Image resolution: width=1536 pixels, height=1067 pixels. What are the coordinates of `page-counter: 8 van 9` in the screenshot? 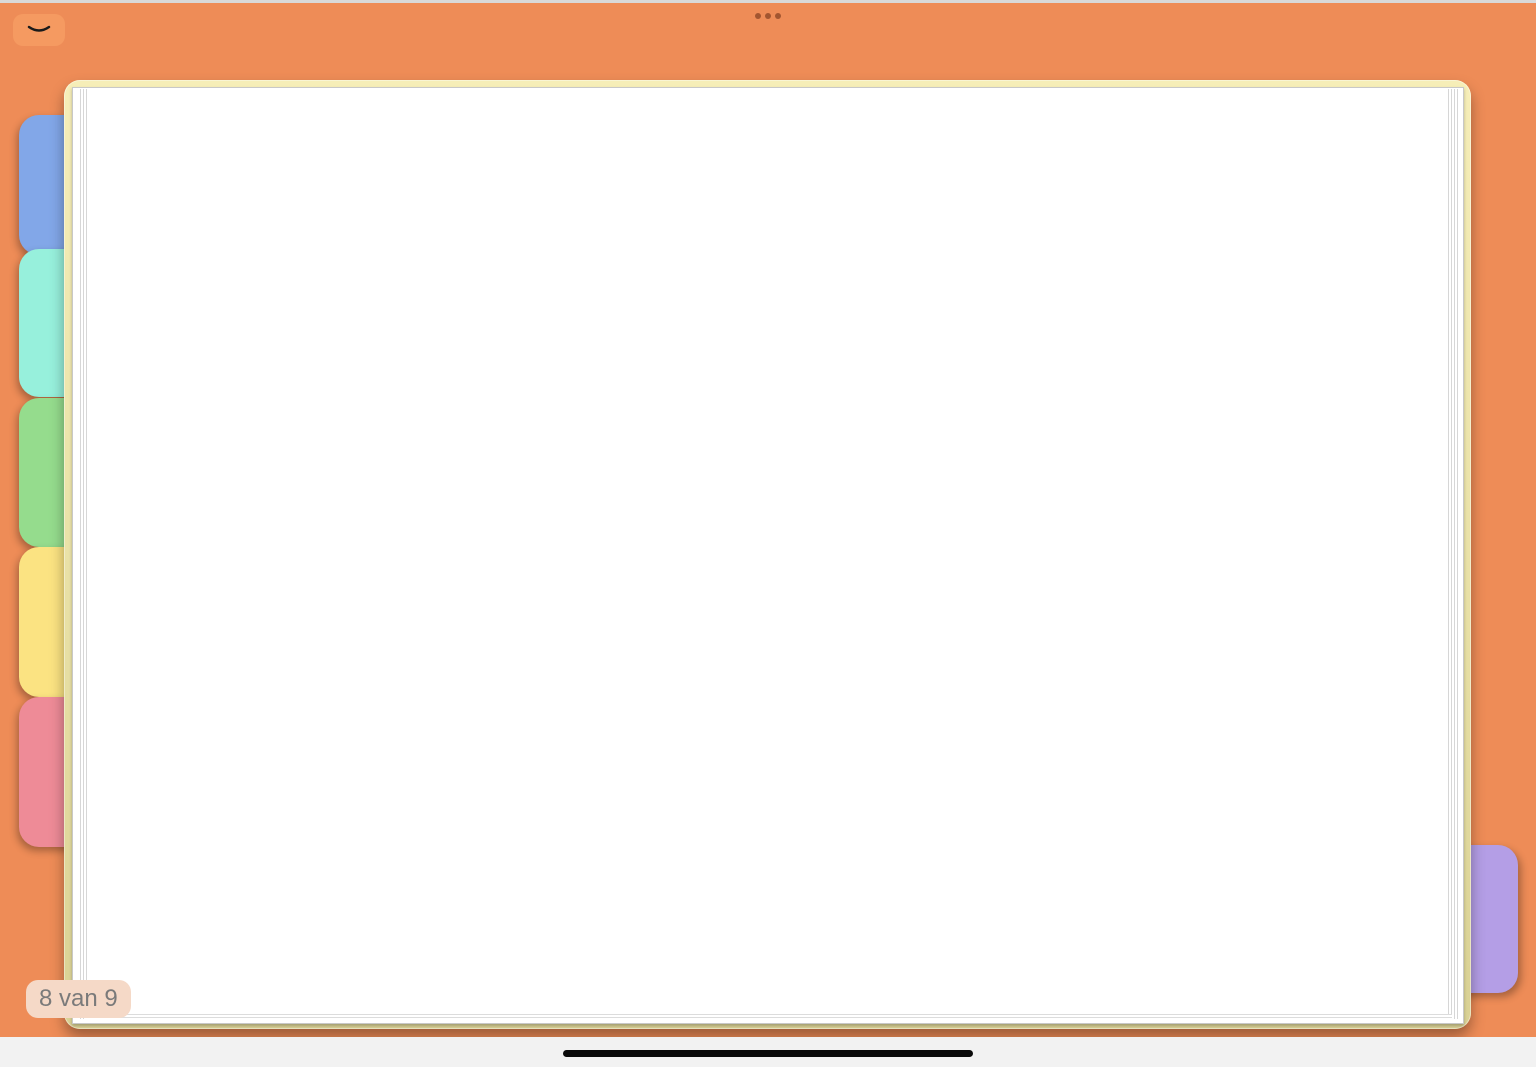 It's located at (78, 999).